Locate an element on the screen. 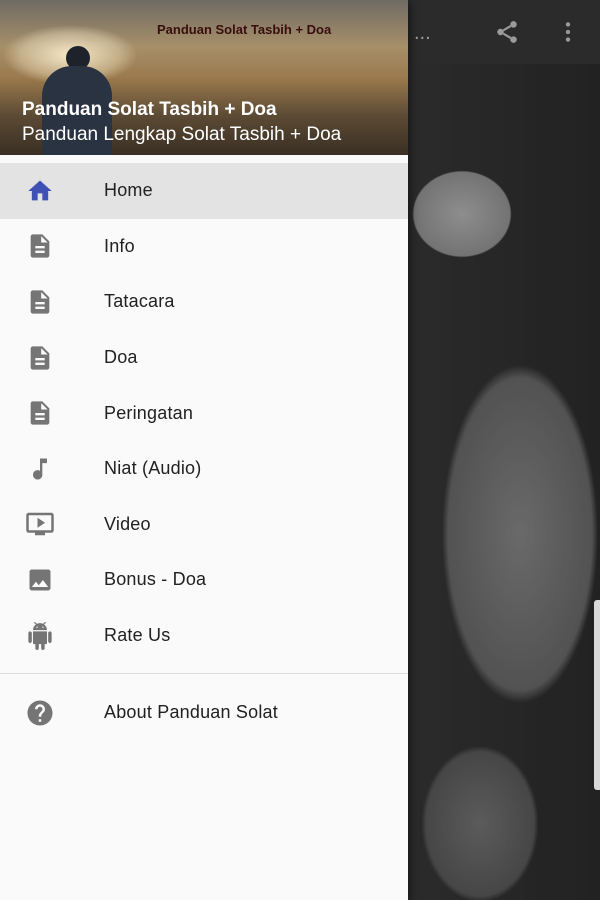  menu-divider is located at coordinates (204, 673).